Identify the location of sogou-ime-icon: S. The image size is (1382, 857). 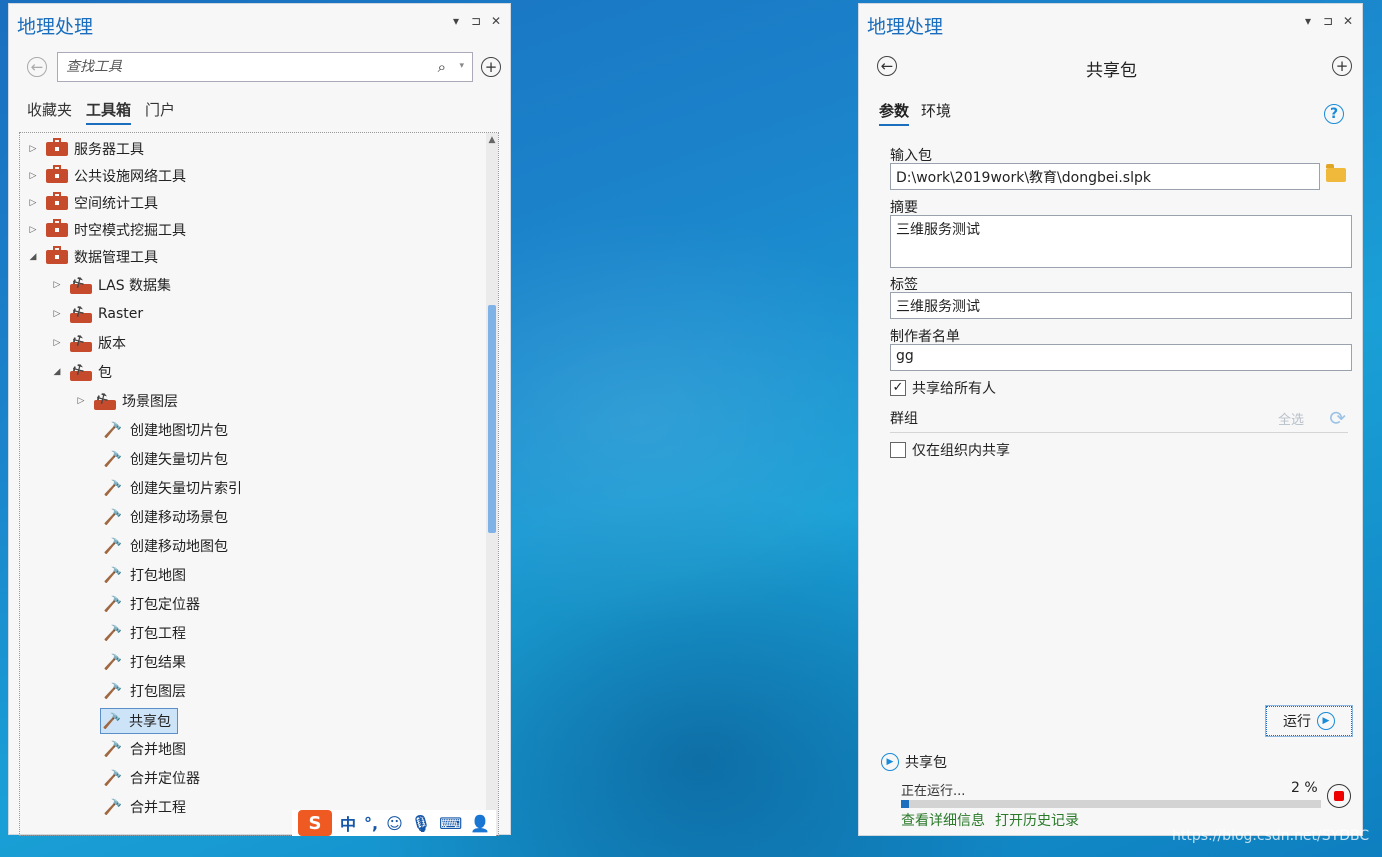
(315, 823).